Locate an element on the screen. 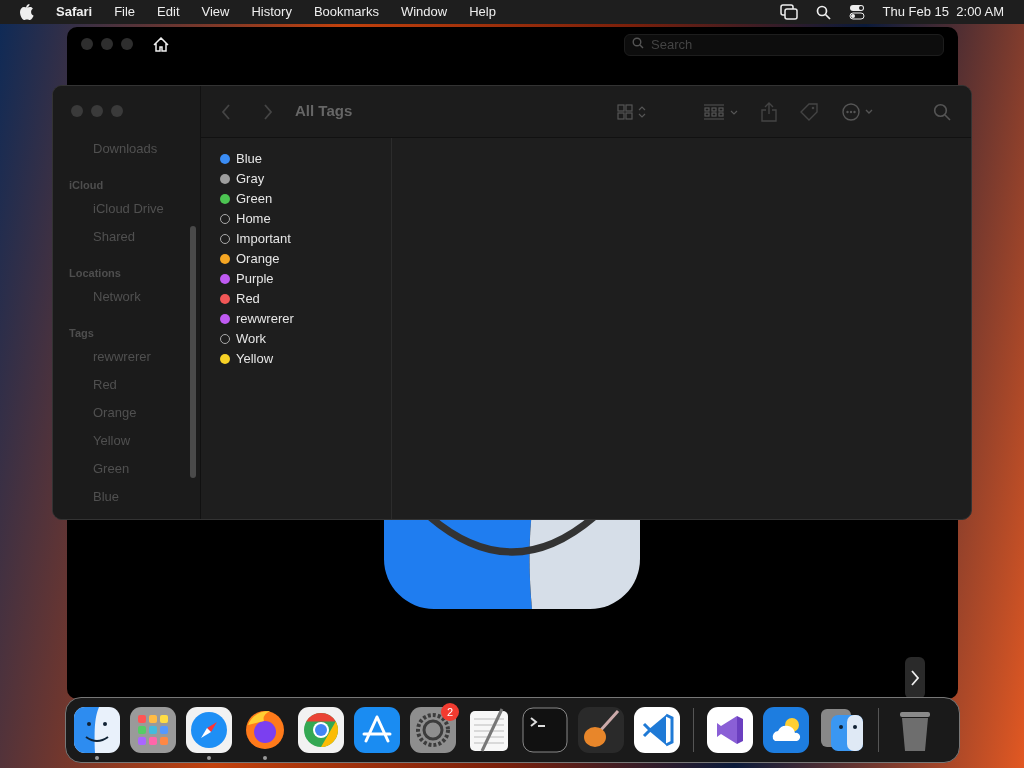 The image size is (1024, 768). chevron-right-icon is located at coordinates (915, 678).